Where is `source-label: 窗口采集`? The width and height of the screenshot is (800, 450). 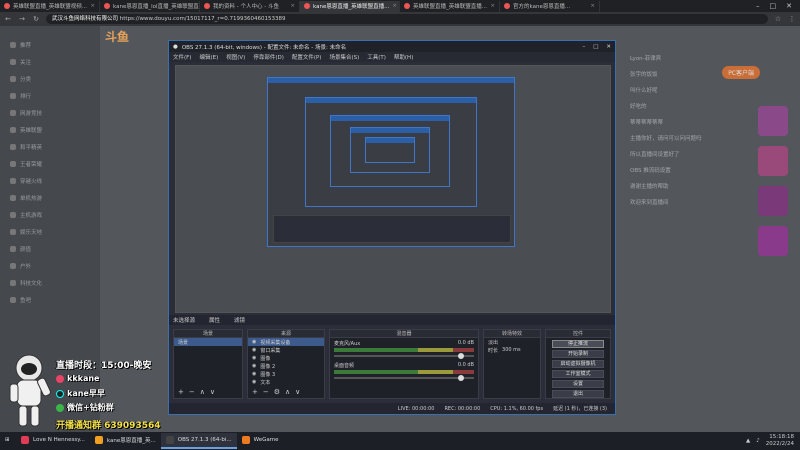 source-label: 窗口采集 is located at coordinates (270, 350).